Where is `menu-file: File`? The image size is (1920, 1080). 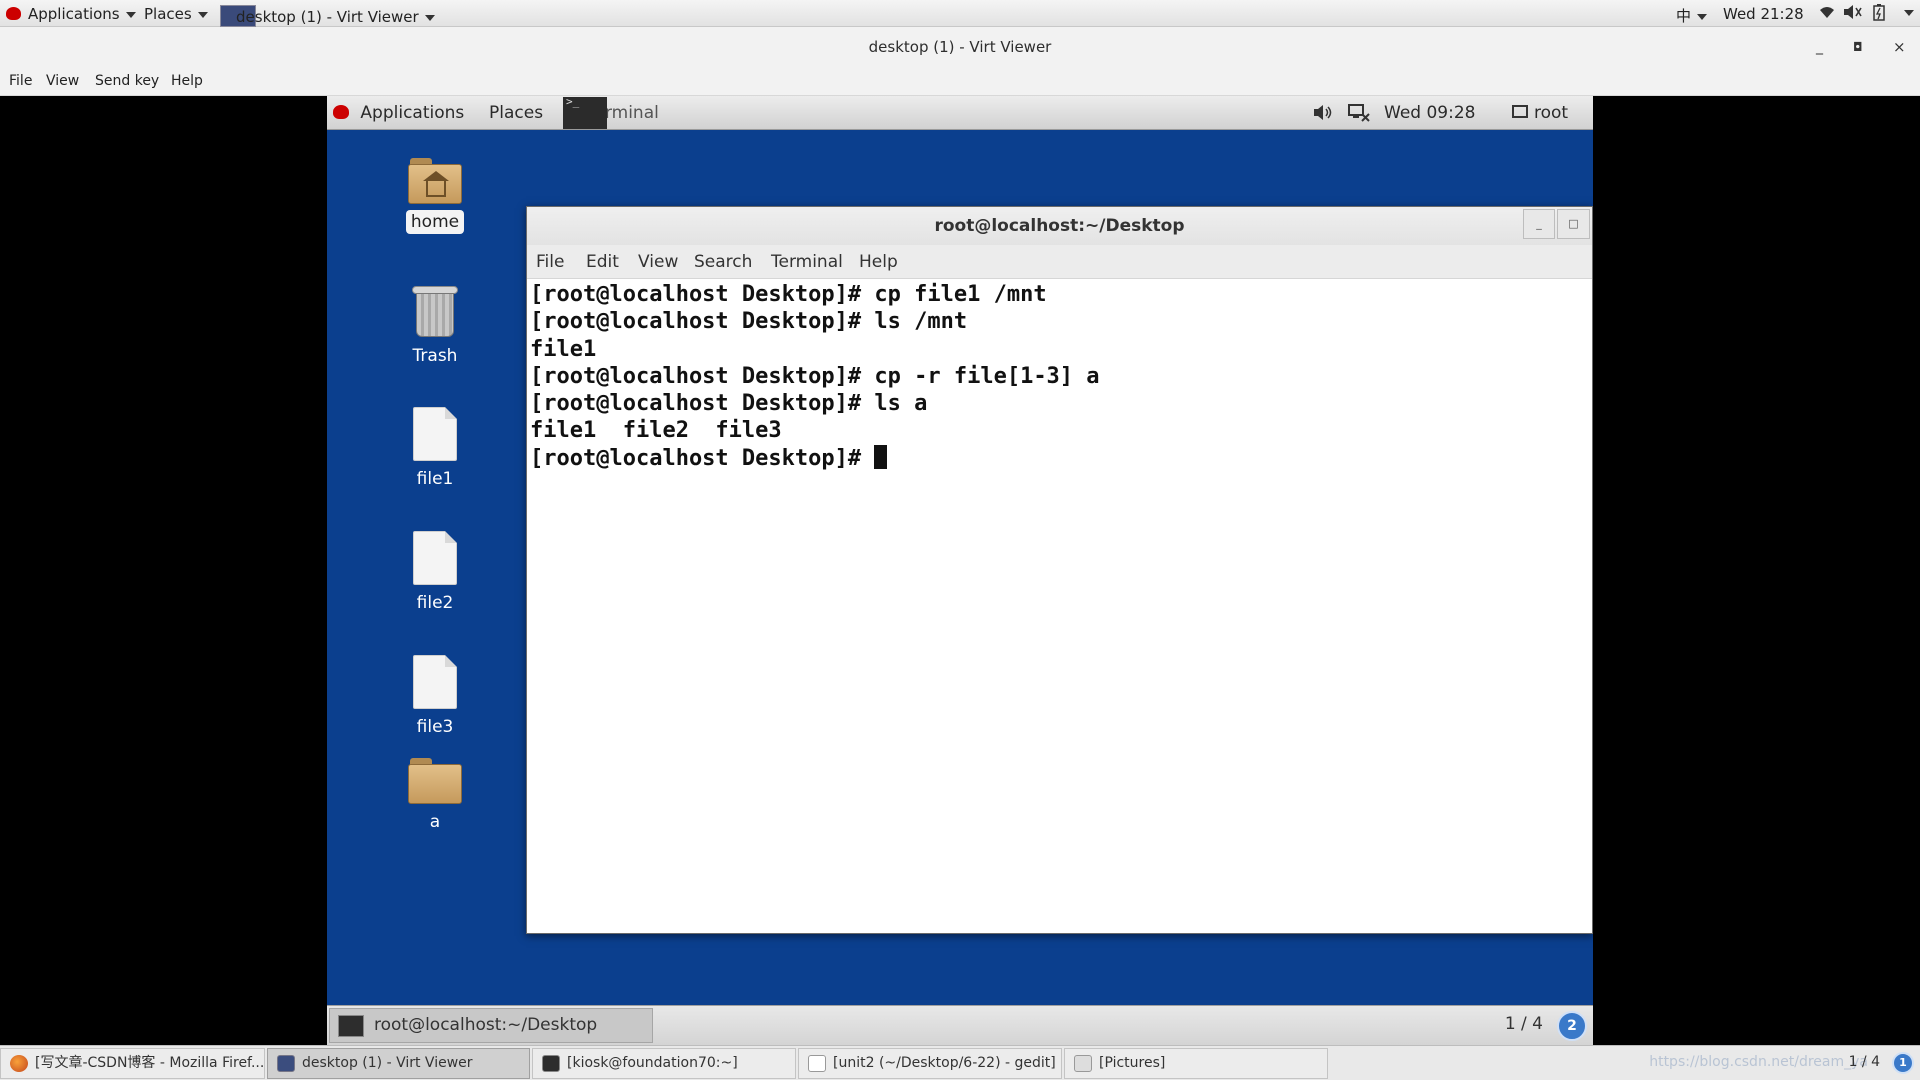
menu-file: File is located at coordinates (20, 81).